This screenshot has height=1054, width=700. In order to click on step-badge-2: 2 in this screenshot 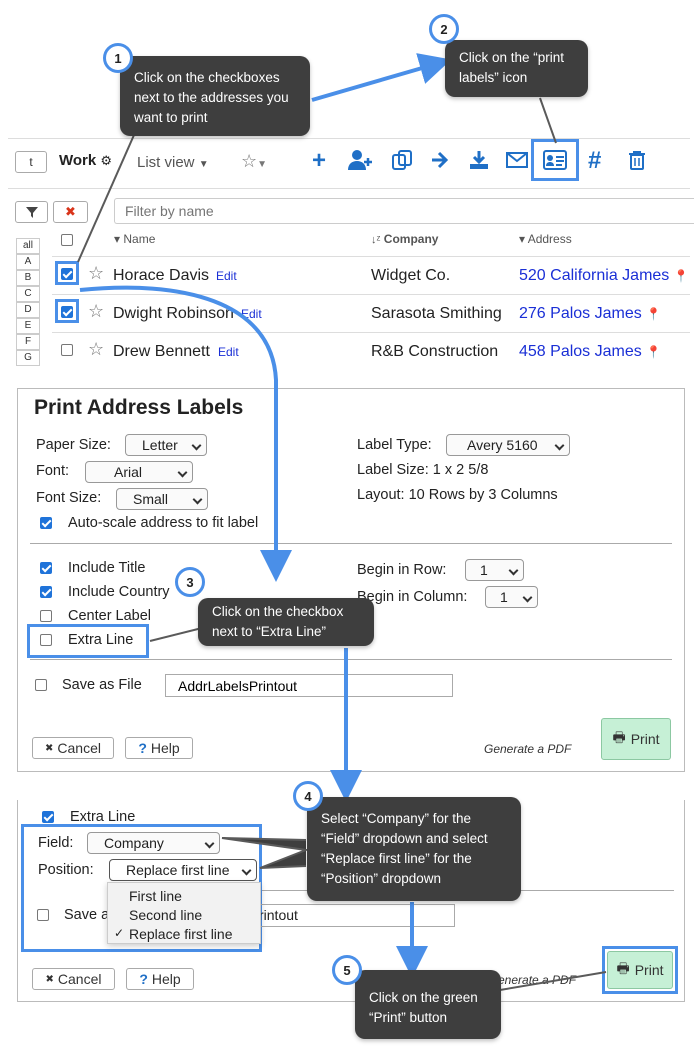, I will do `click(444, 29)`.